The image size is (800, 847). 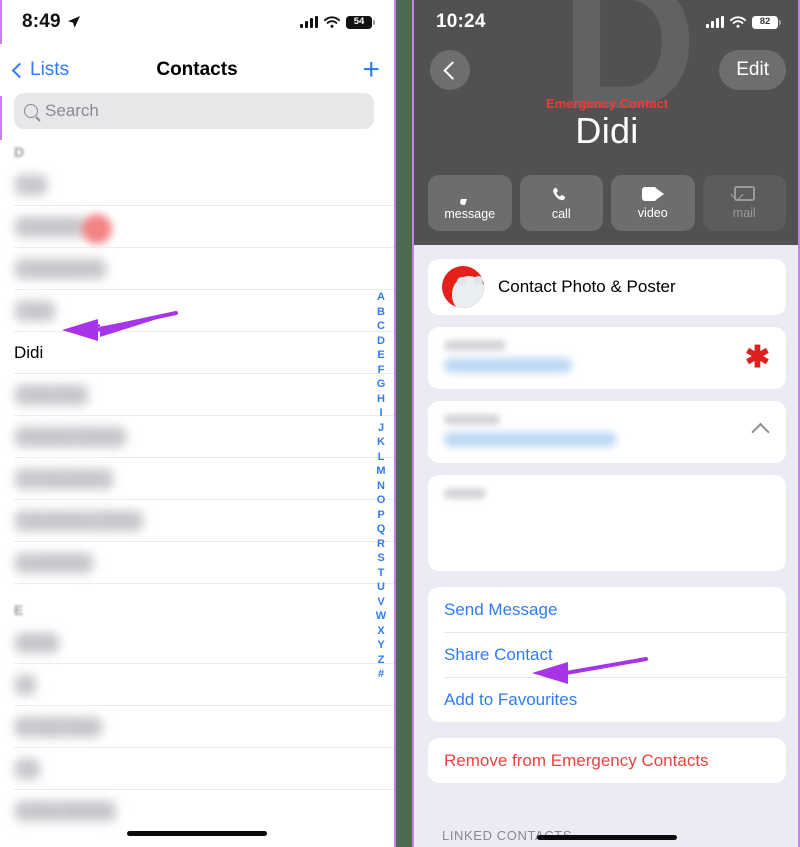 What do you see at coordinates (381, 660) in the screenshot?
I see `alpha-index-item: Z` at bounding box center [381, 660].